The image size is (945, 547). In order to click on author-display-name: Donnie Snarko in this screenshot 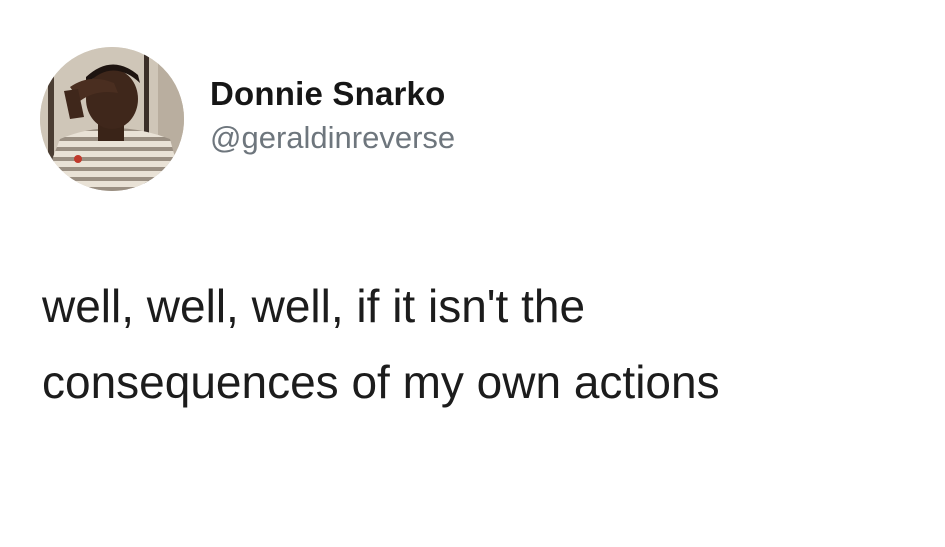, I will do `click(332, 94)`.